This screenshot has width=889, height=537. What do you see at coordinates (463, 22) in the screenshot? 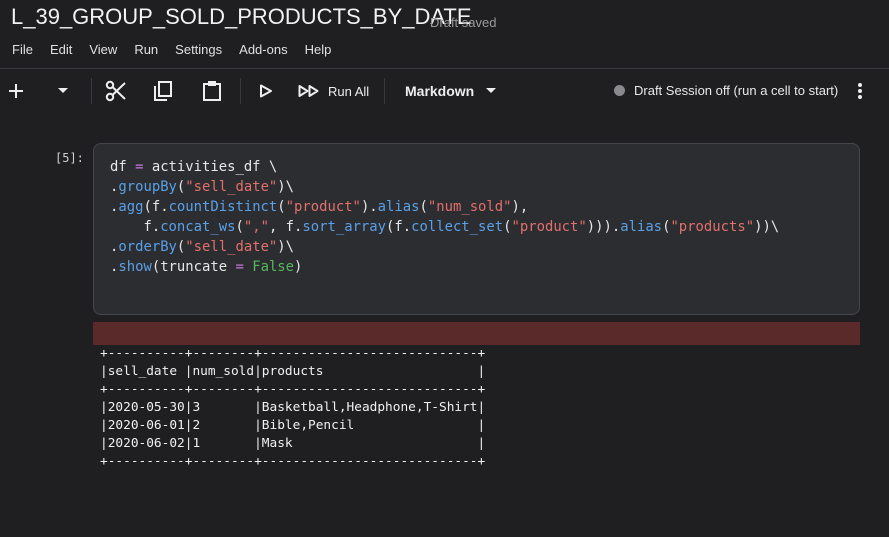
I see `save-status: Draft saved` at bounding box center [463, 22].